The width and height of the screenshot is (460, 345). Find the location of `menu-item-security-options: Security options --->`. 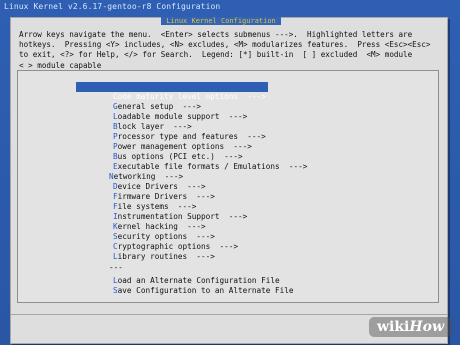

menu-item-security-options: Security options ---> is located at coordinates (145, 231).